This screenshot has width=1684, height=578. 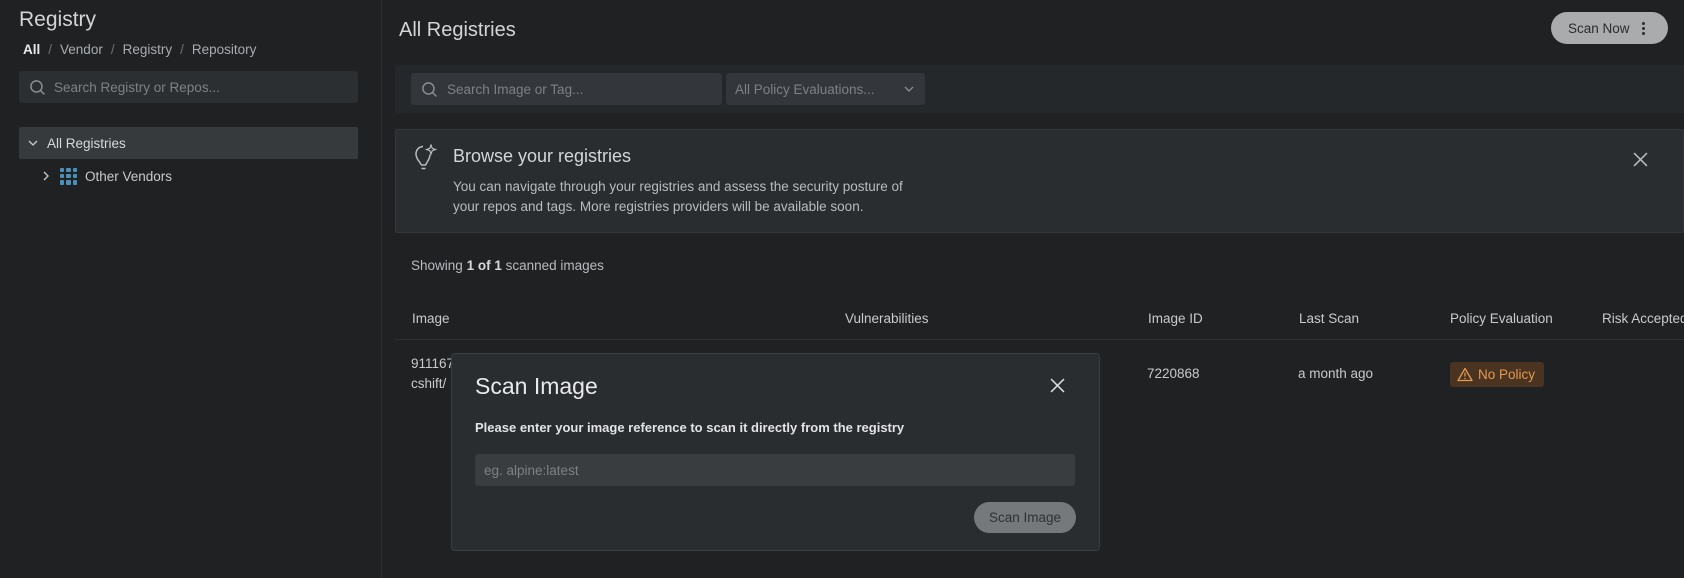 I want to click on image-name-line1: 911167, so click(x=432, y=363).